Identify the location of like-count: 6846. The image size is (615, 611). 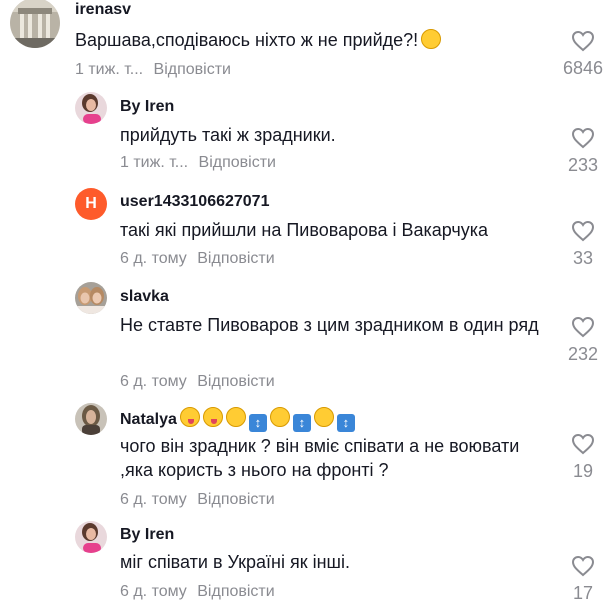
(583, 68).